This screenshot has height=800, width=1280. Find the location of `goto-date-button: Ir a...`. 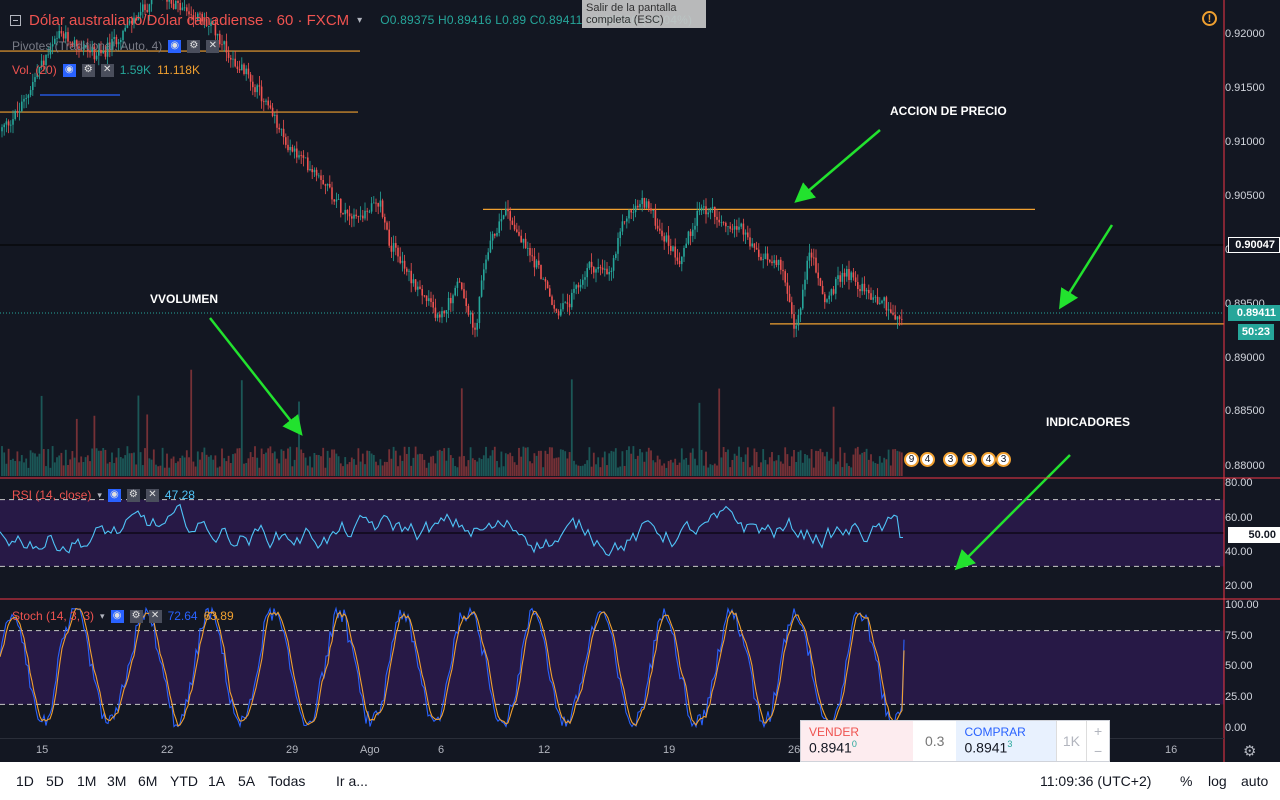

goto-date-button: Ir a... is located at coordinates (352, 781).